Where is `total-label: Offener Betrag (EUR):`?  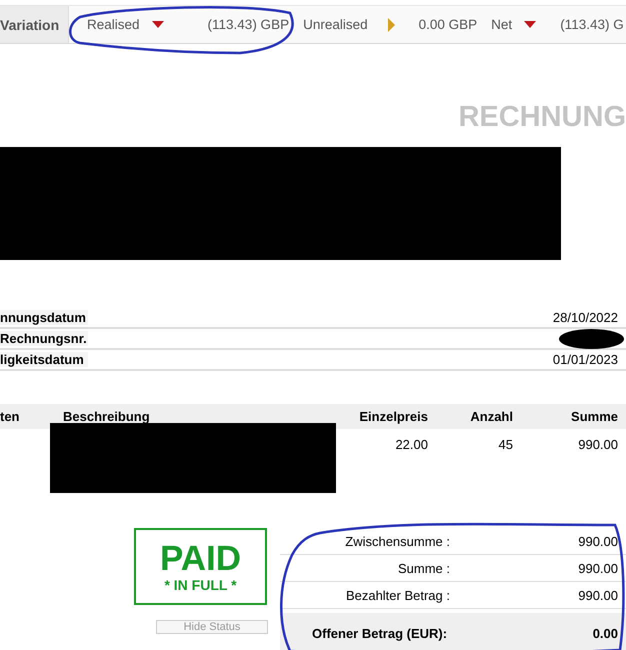 total-label: Offener Betrag (EUR): is located at coordinates (379, 633).